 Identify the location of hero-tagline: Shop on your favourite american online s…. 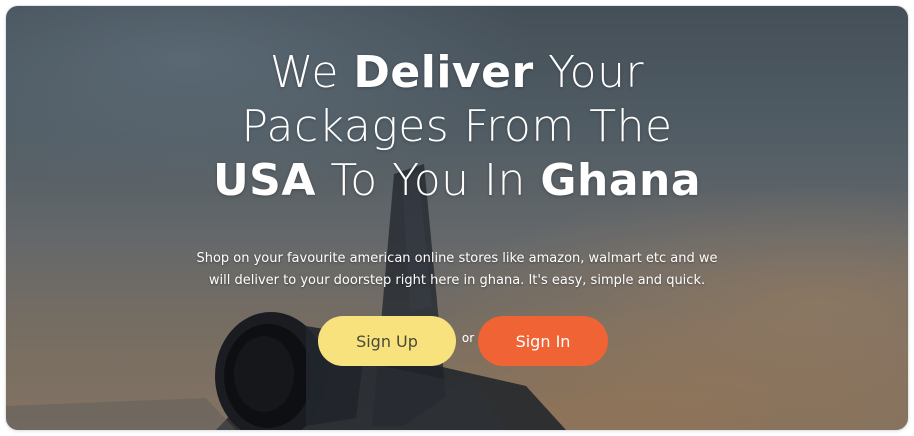
(457, 270).